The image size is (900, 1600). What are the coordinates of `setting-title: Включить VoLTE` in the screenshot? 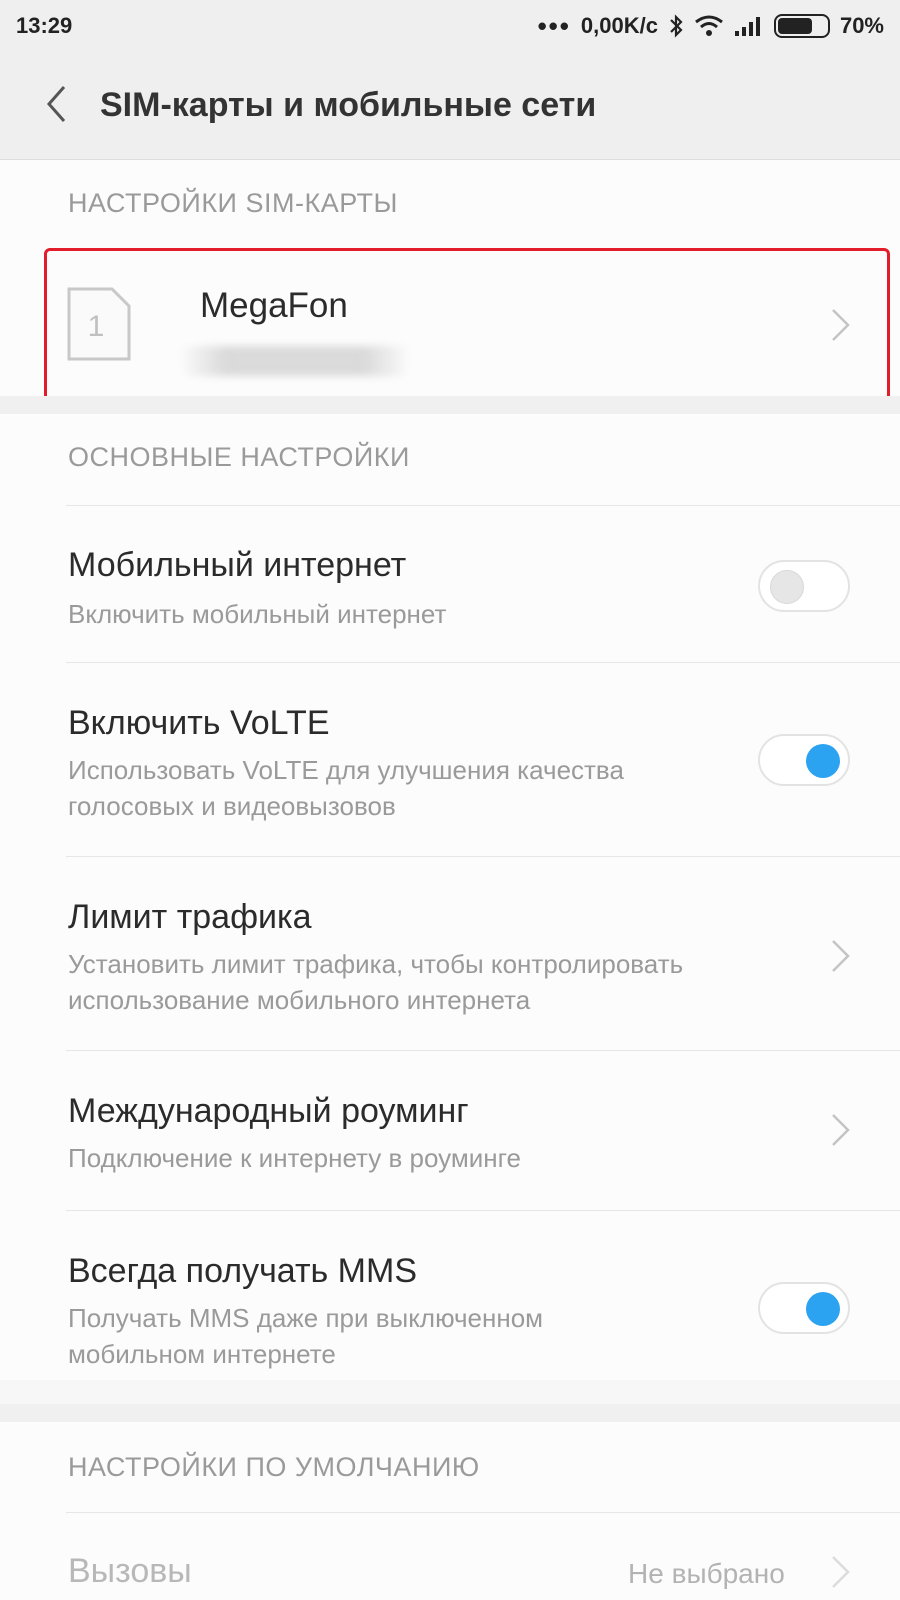 It's located at (199, 723).